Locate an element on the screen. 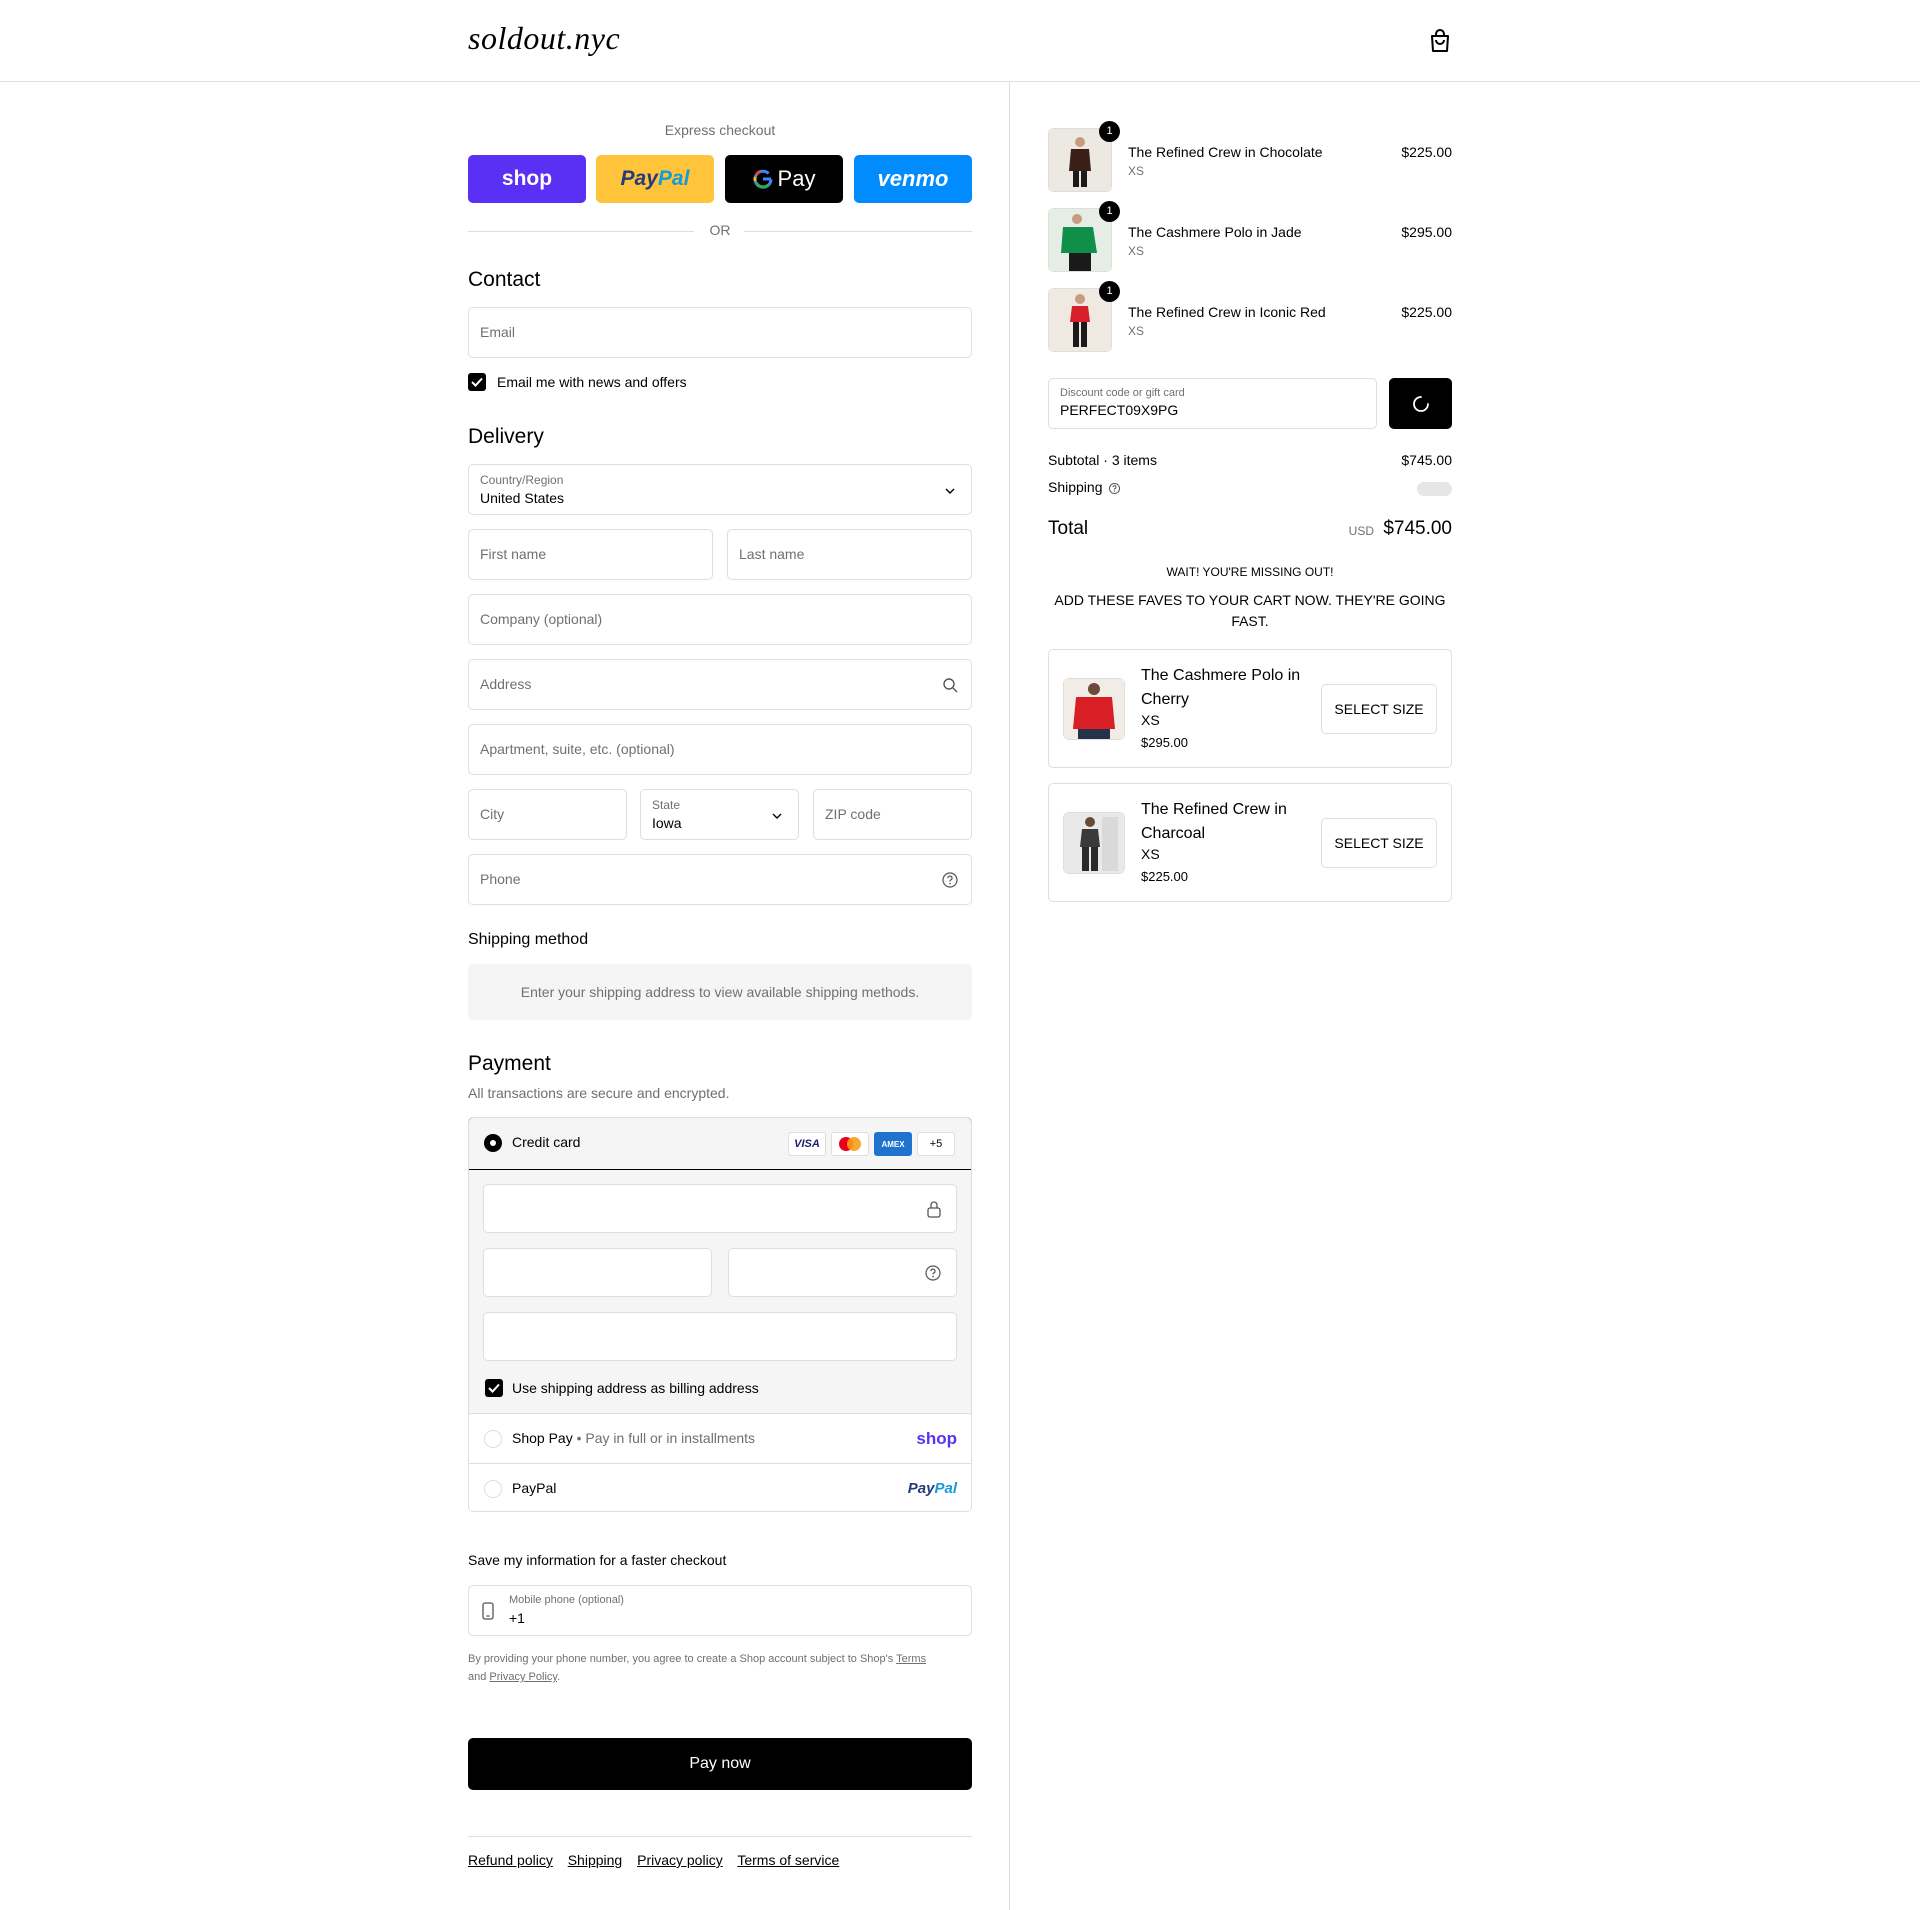  name-on-card-field is located at coordinates (720, 1336).